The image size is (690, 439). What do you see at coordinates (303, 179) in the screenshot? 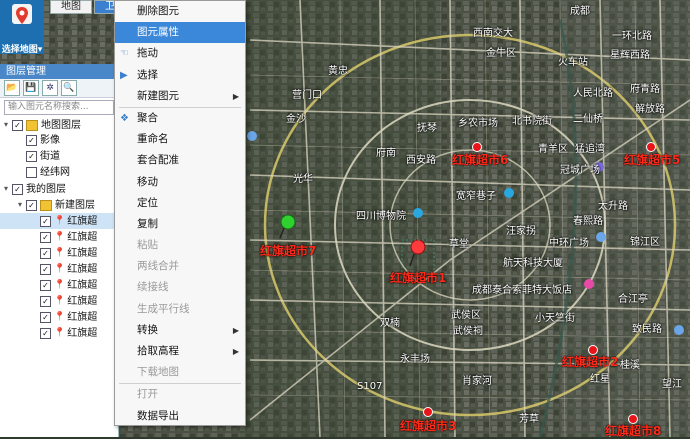
I see `map-label: 光华` at bounding box center [303, 179].